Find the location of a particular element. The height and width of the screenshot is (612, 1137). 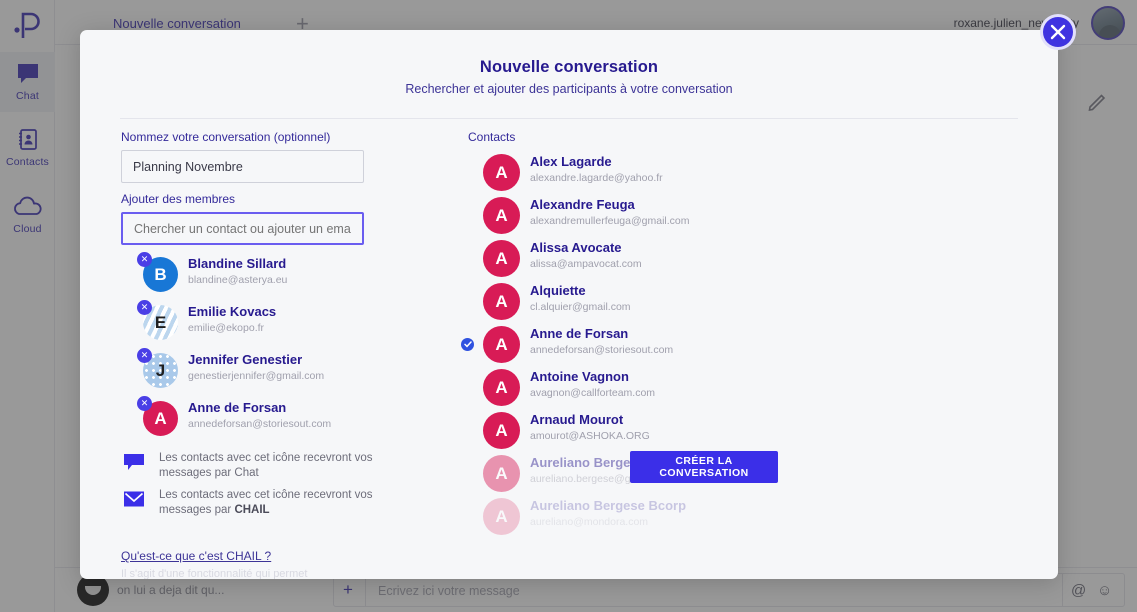

close-icon is located at coordinates (1058, 32).